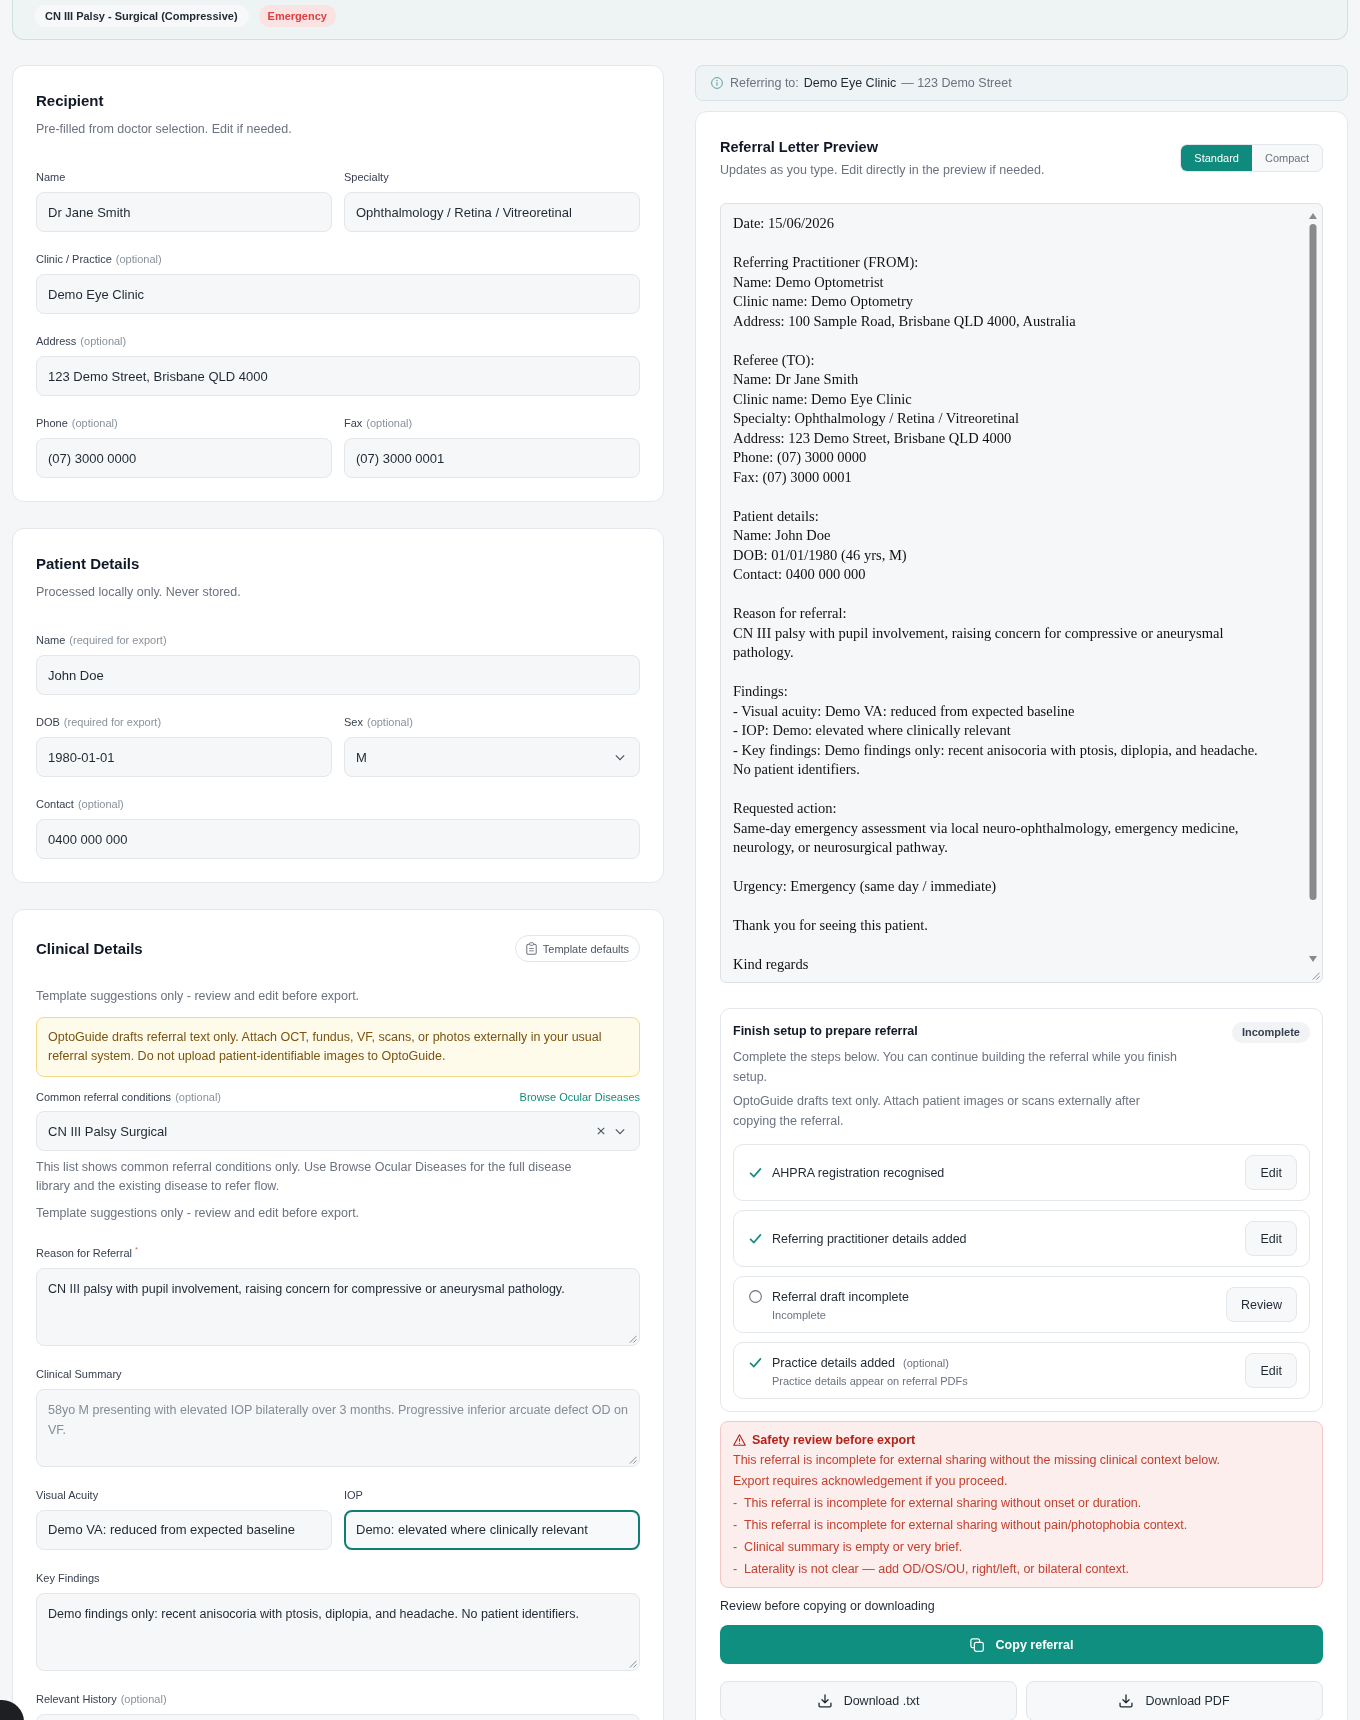  I want to click on mode-tab: Standard, so click(1216, 158).